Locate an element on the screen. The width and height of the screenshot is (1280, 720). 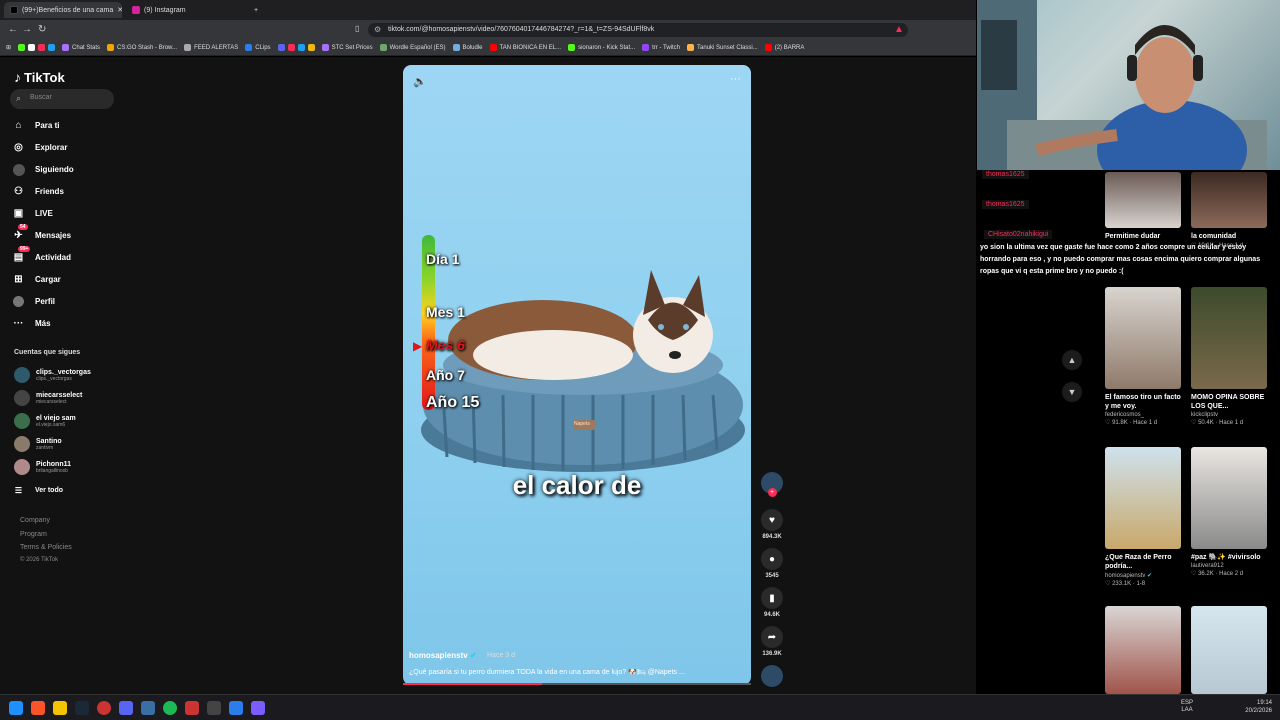
bookmark-item: FEED ALERTAS is located at coordinates (211, 47).